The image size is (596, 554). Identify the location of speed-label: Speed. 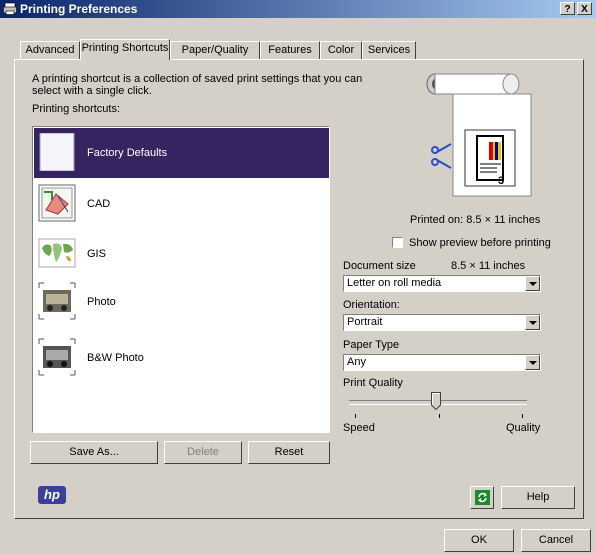
(359, 428).